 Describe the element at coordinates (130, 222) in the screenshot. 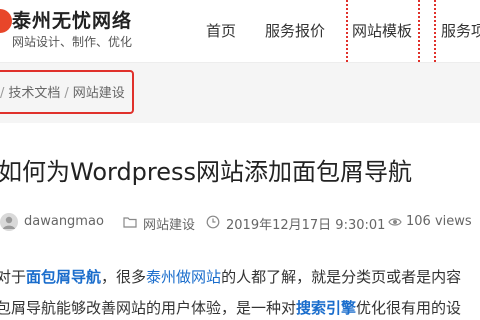

I see `folder-icon` at that location.